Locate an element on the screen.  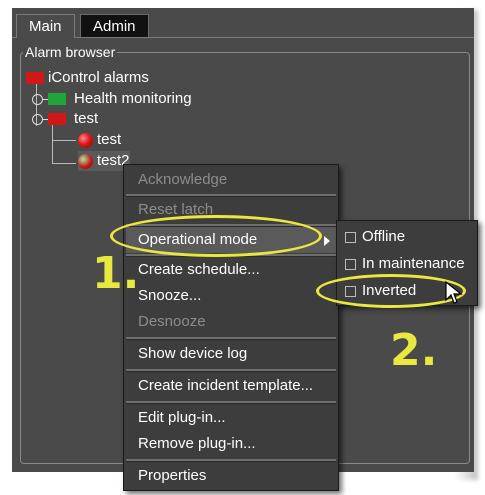
menu-item-acknowledge: Acknowledge is located at coordinates (231, 180).